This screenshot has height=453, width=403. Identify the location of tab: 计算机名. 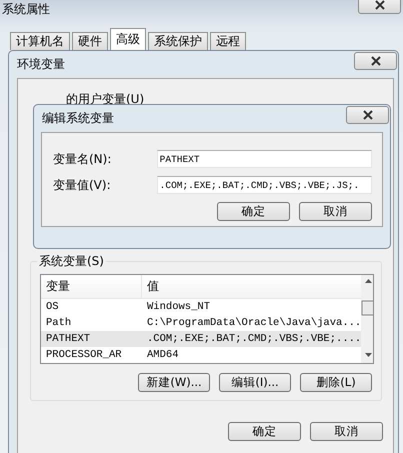
(40, 41).